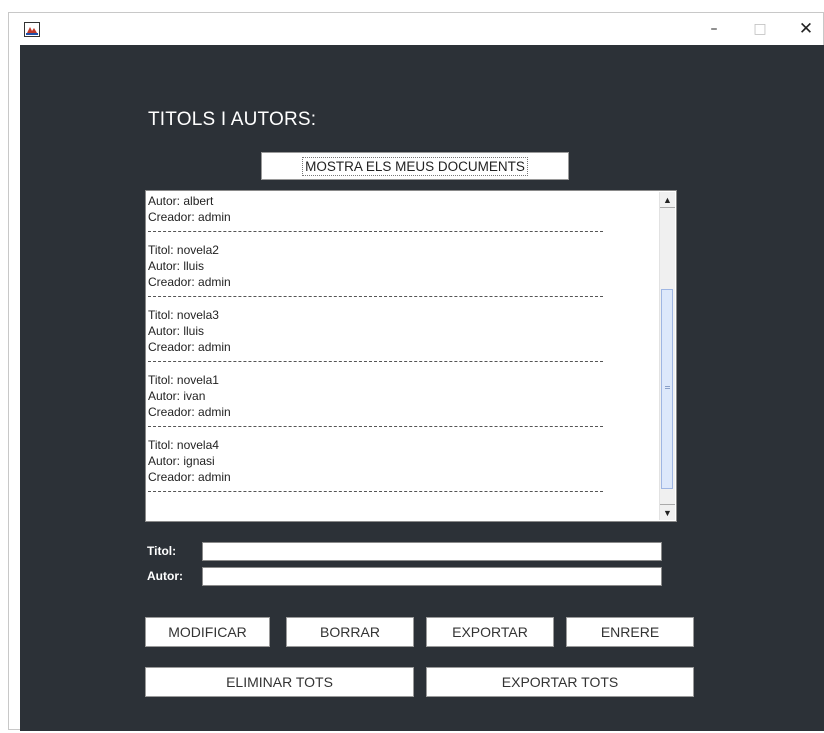 The image size is (824, 733). Describe the element at coordinates (181, 201) in the screenshot. I see `list-item-line: Autor: albert` at that location.